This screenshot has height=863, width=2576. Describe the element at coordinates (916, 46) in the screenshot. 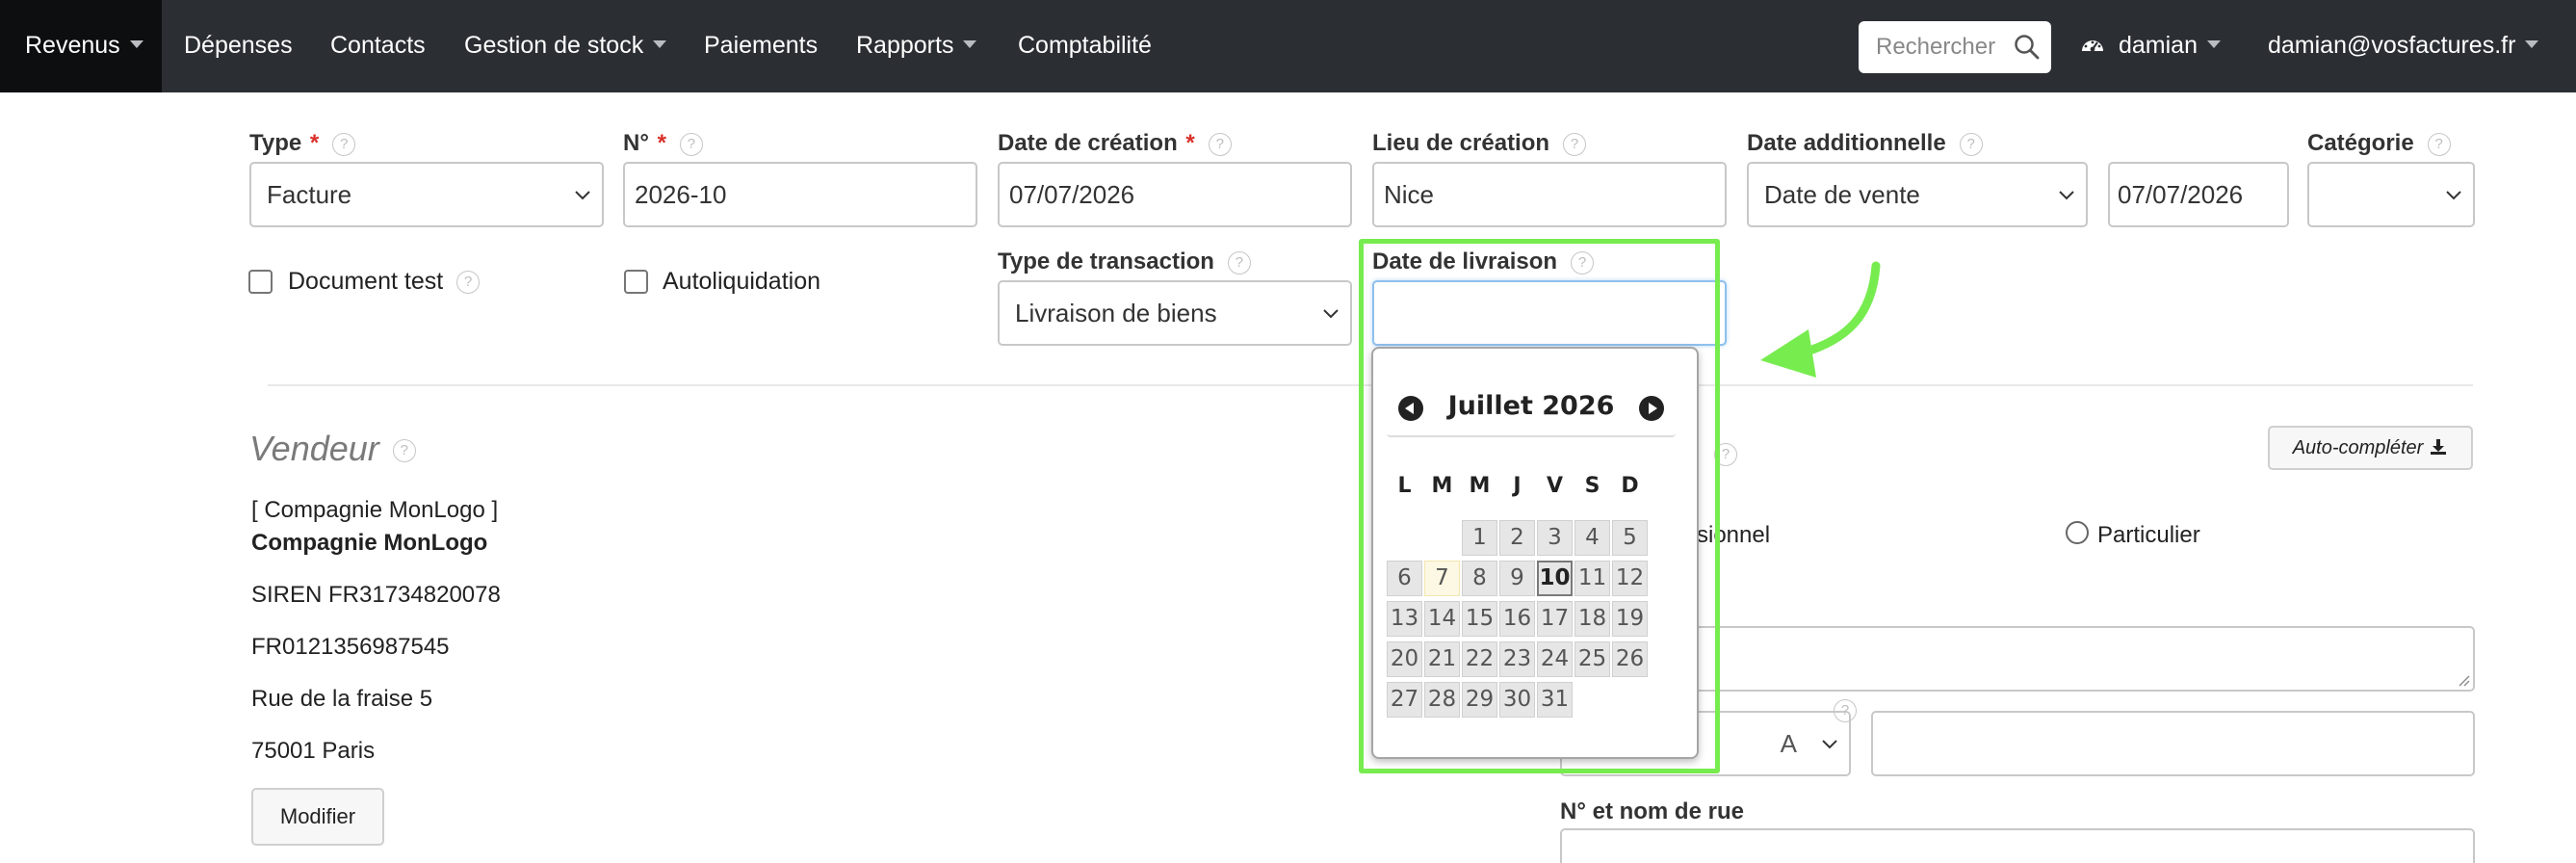

I see `nav-rapports: Rapports` at that location.